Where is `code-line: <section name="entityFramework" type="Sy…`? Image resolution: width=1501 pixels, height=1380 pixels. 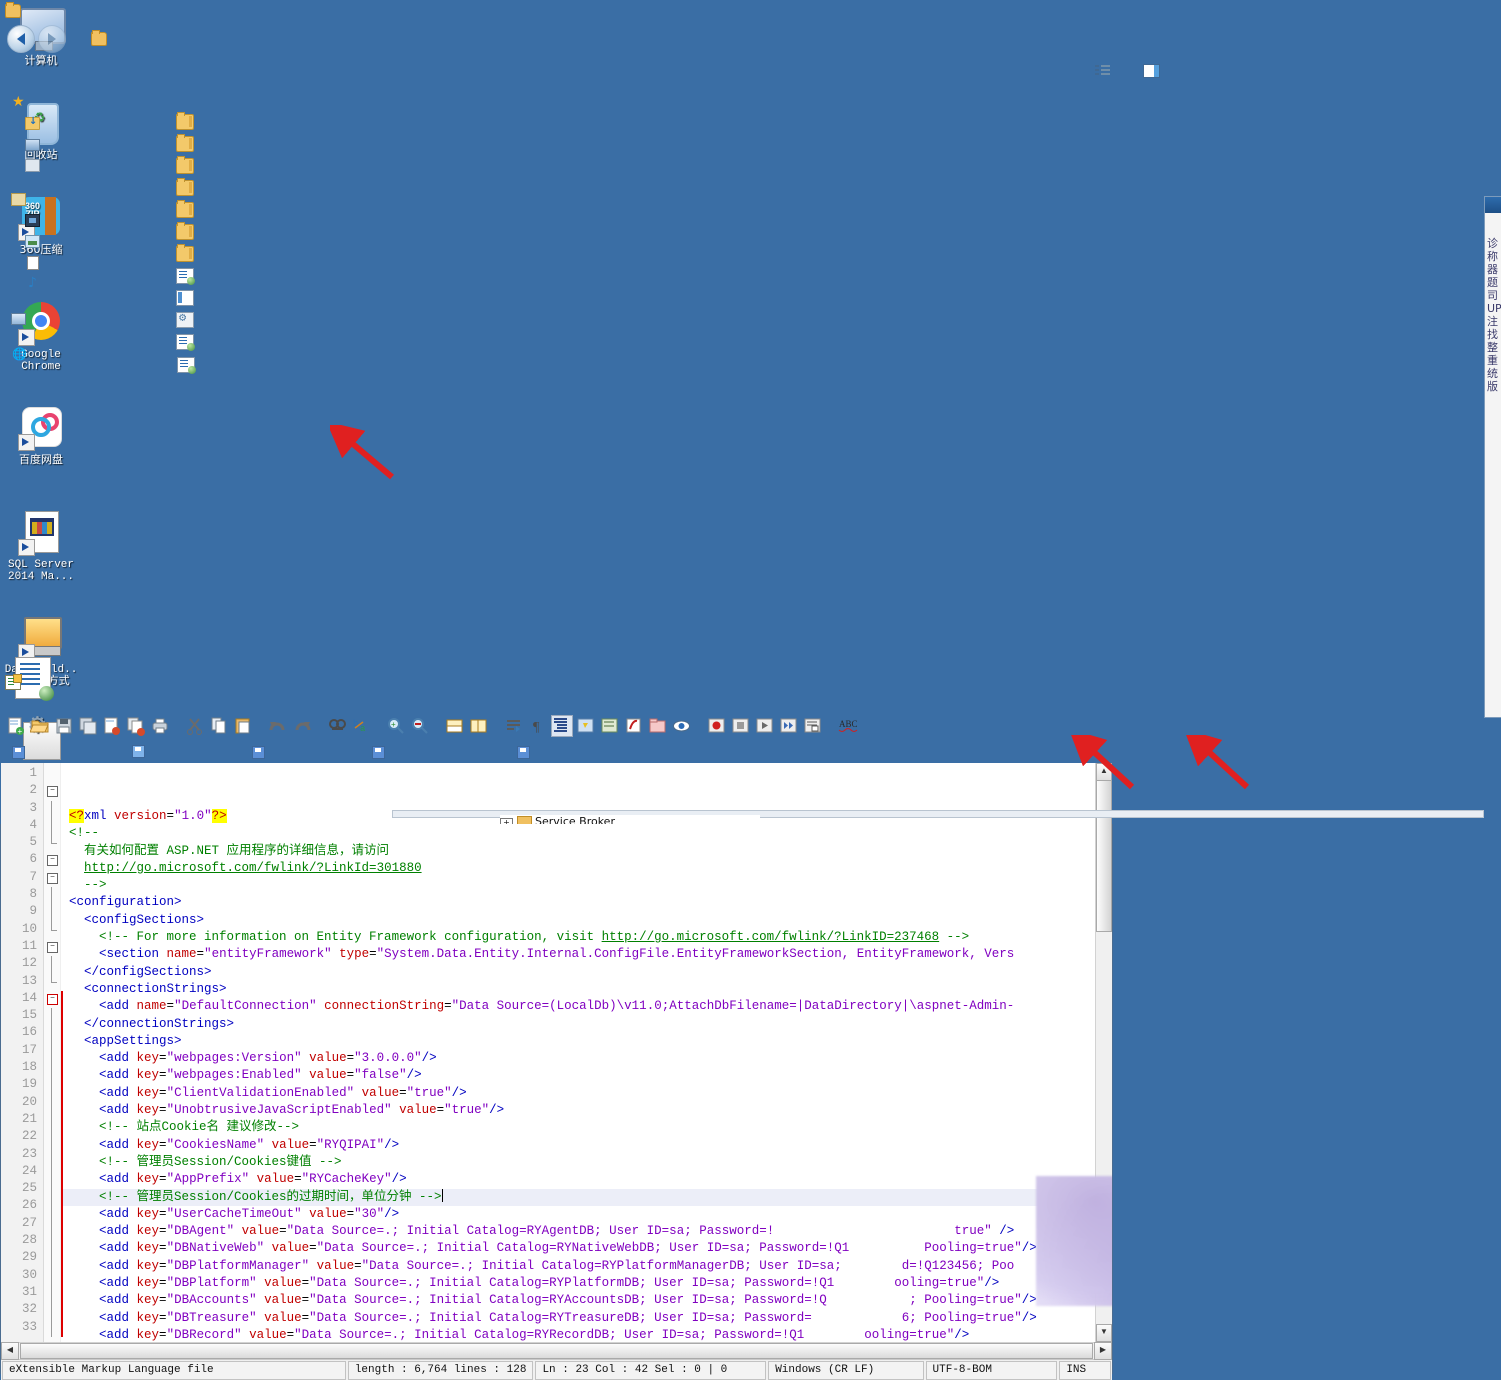
code-line: <section name="entityFramework" type="Sy… is located at coordinates (586, 954).